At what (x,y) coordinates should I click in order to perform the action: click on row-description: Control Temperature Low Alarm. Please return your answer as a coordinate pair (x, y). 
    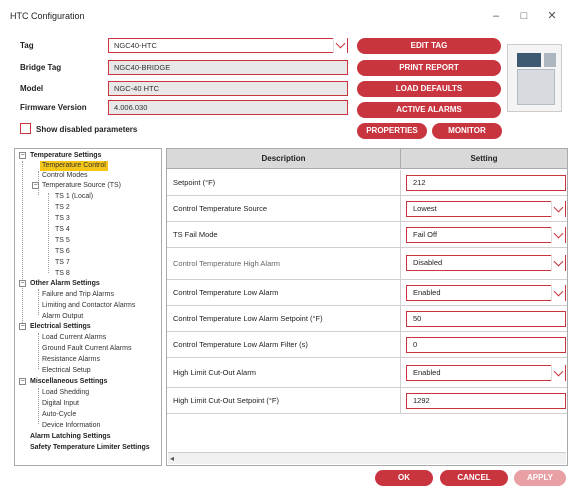
    Looking at the image, I should click on (284, 293).